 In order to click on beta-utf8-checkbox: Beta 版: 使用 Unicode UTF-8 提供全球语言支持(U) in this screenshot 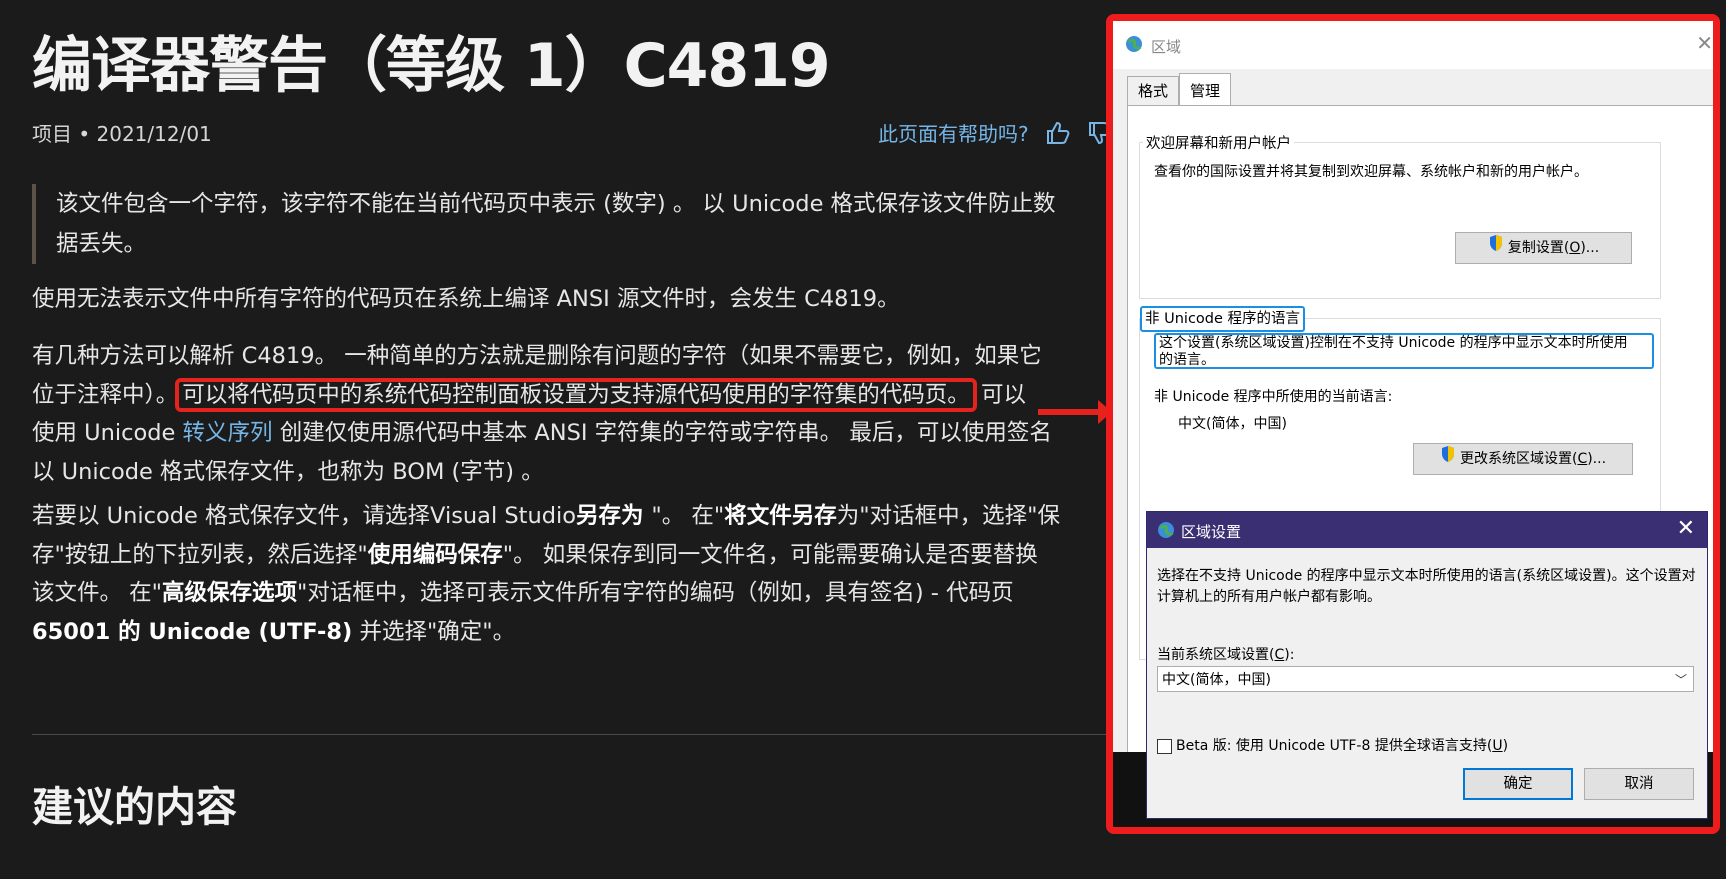, I will do `click(1332, 745)`.